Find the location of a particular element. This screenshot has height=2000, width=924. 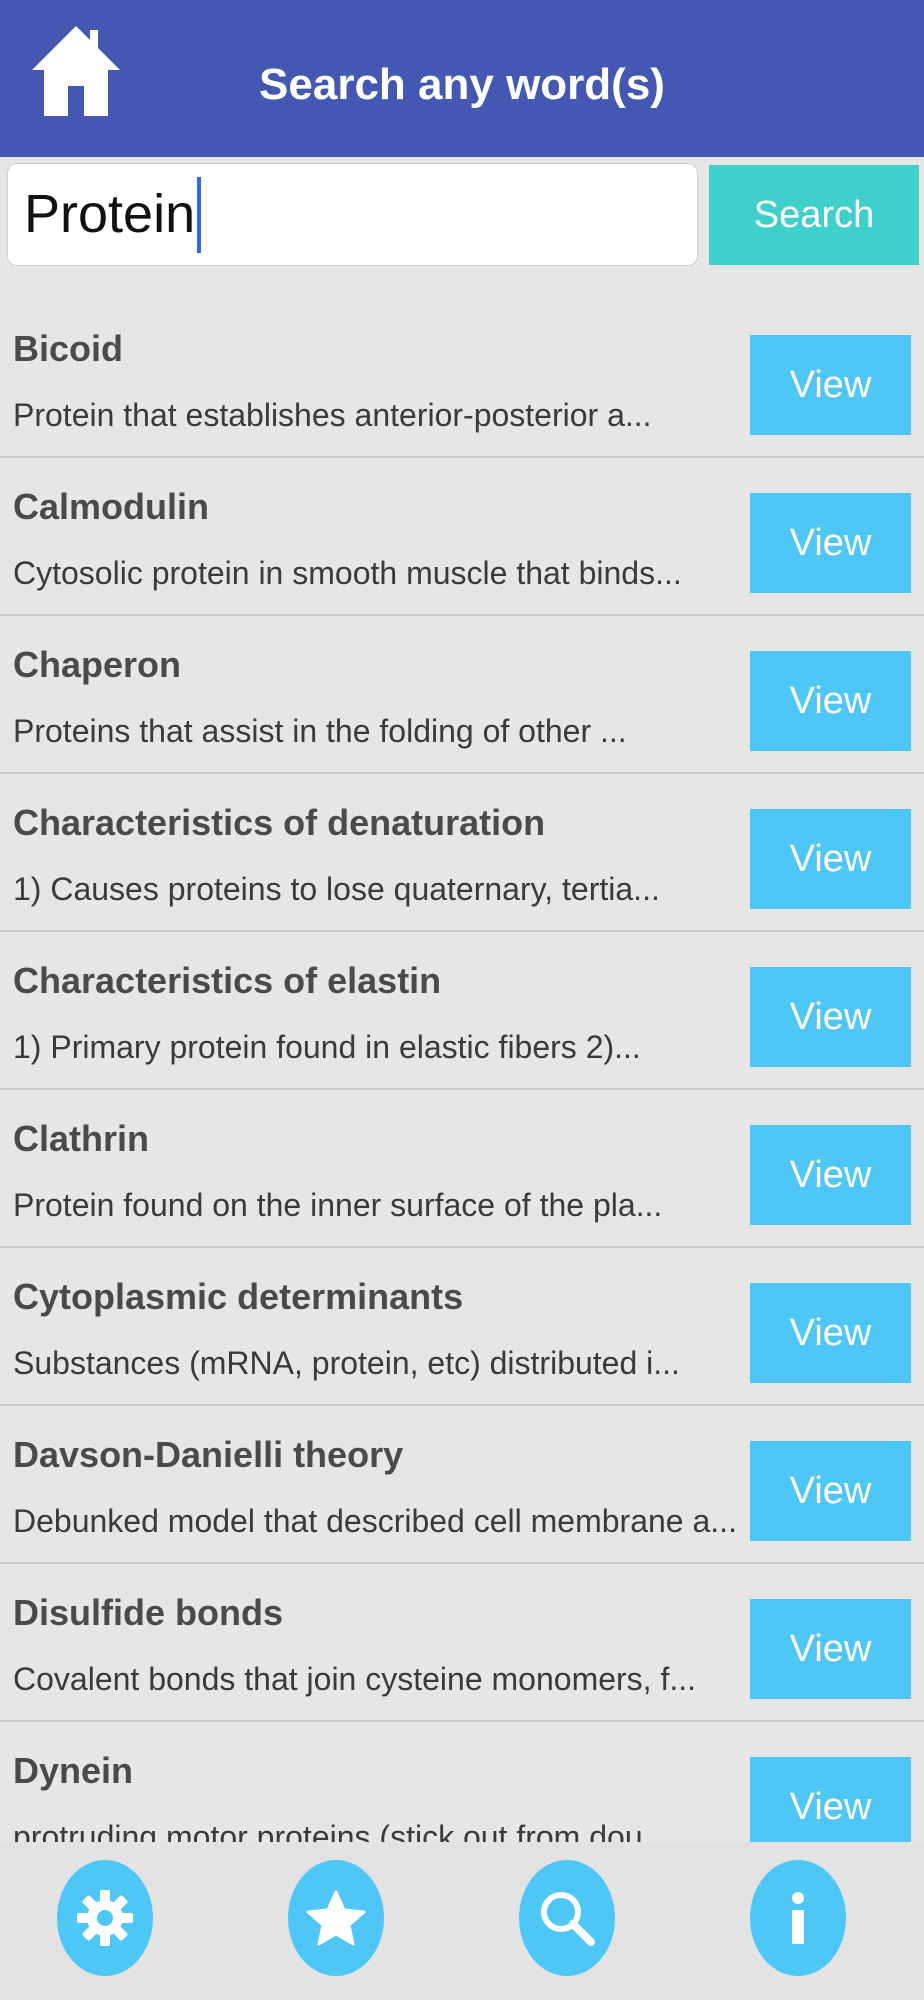

list-item-title: Cytoplasmic determinants is located at coordinates (238, 1296).